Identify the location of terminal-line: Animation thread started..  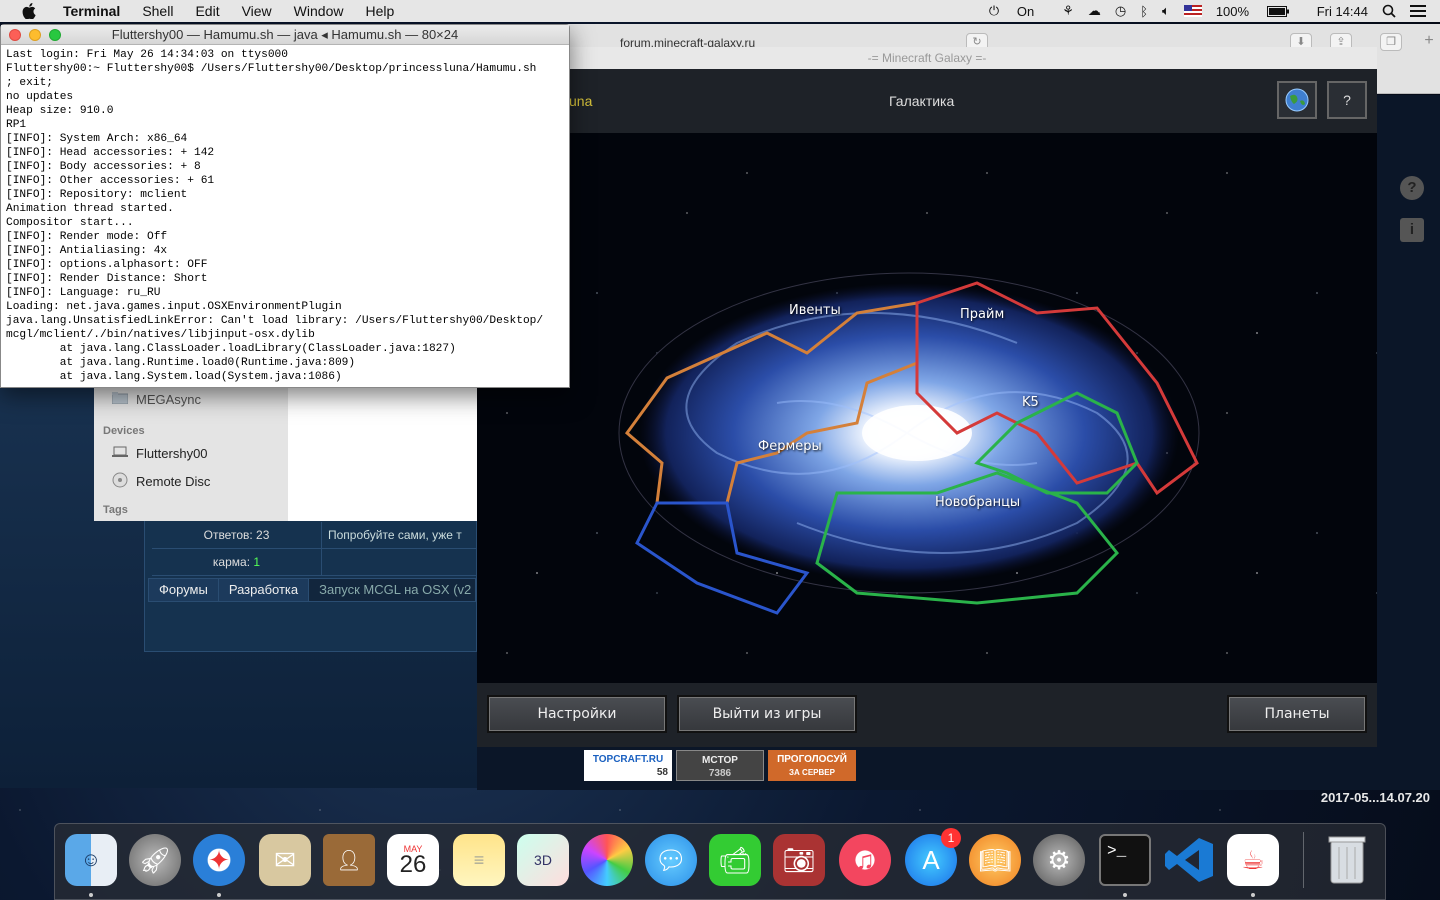
(90, 209).